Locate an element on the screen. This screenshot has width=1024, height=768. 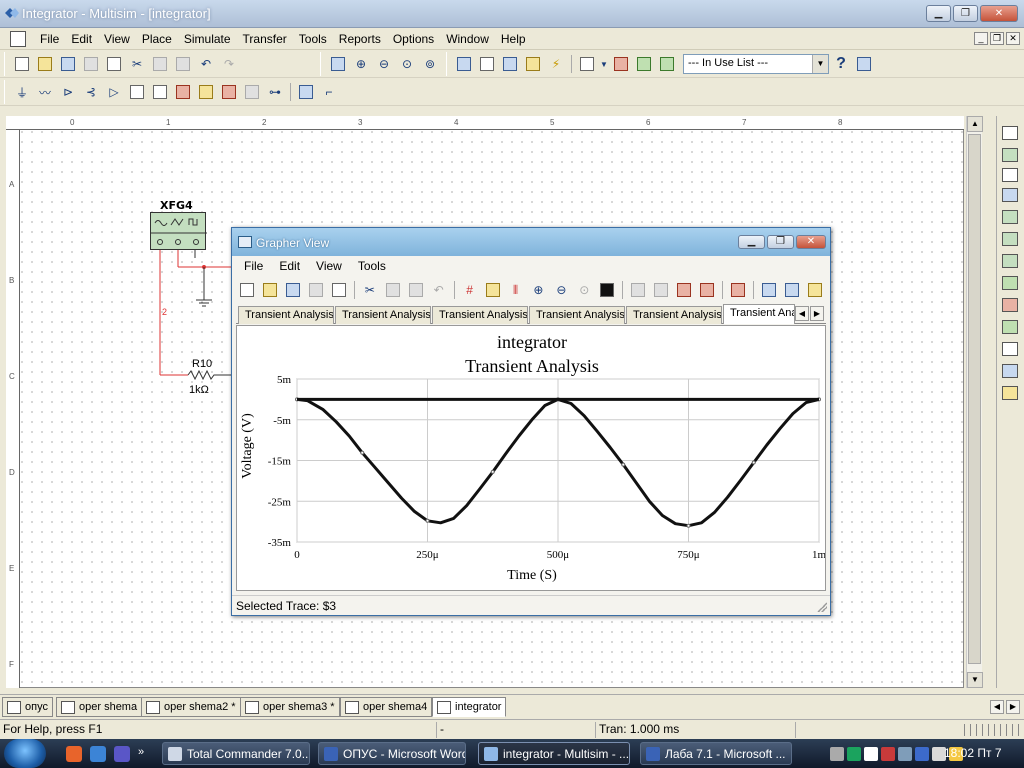
design-tab-label: oper shema4 is located at coordinates (395, 707).